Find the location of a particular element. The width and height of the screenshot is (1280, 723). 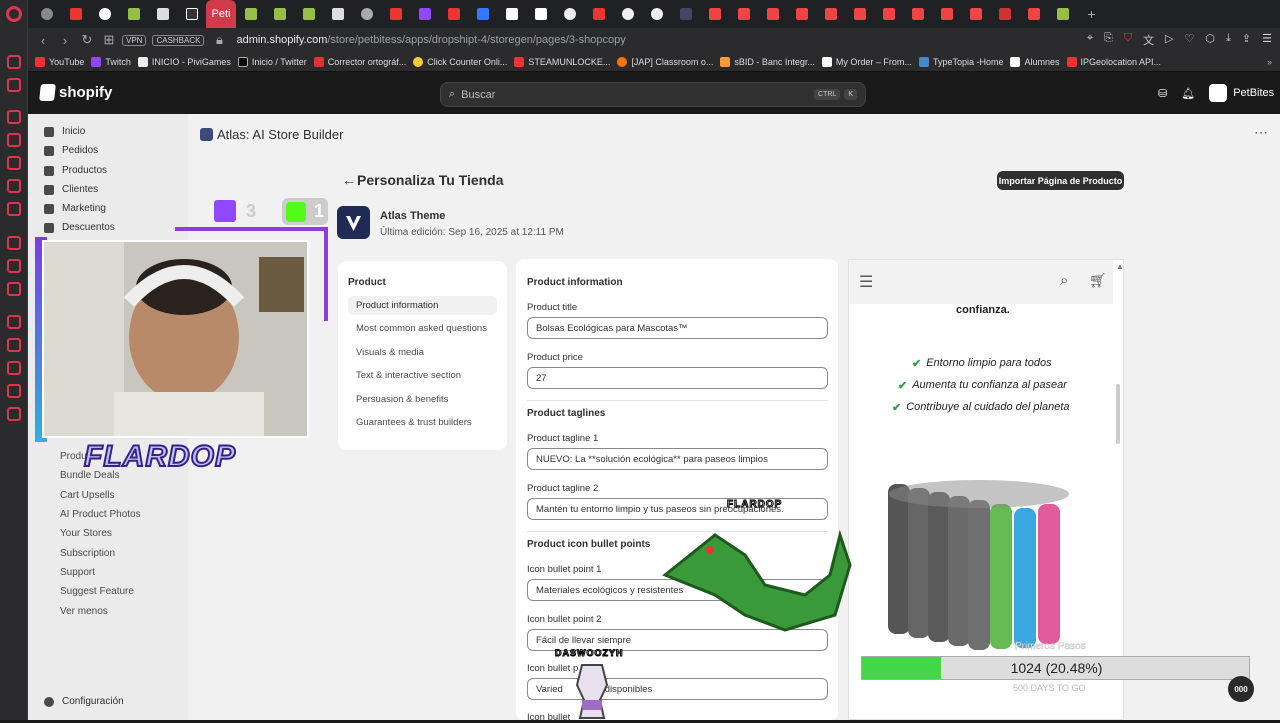

sidebar-item-pedidos: Pedidos is located at coordinates (71, 150).